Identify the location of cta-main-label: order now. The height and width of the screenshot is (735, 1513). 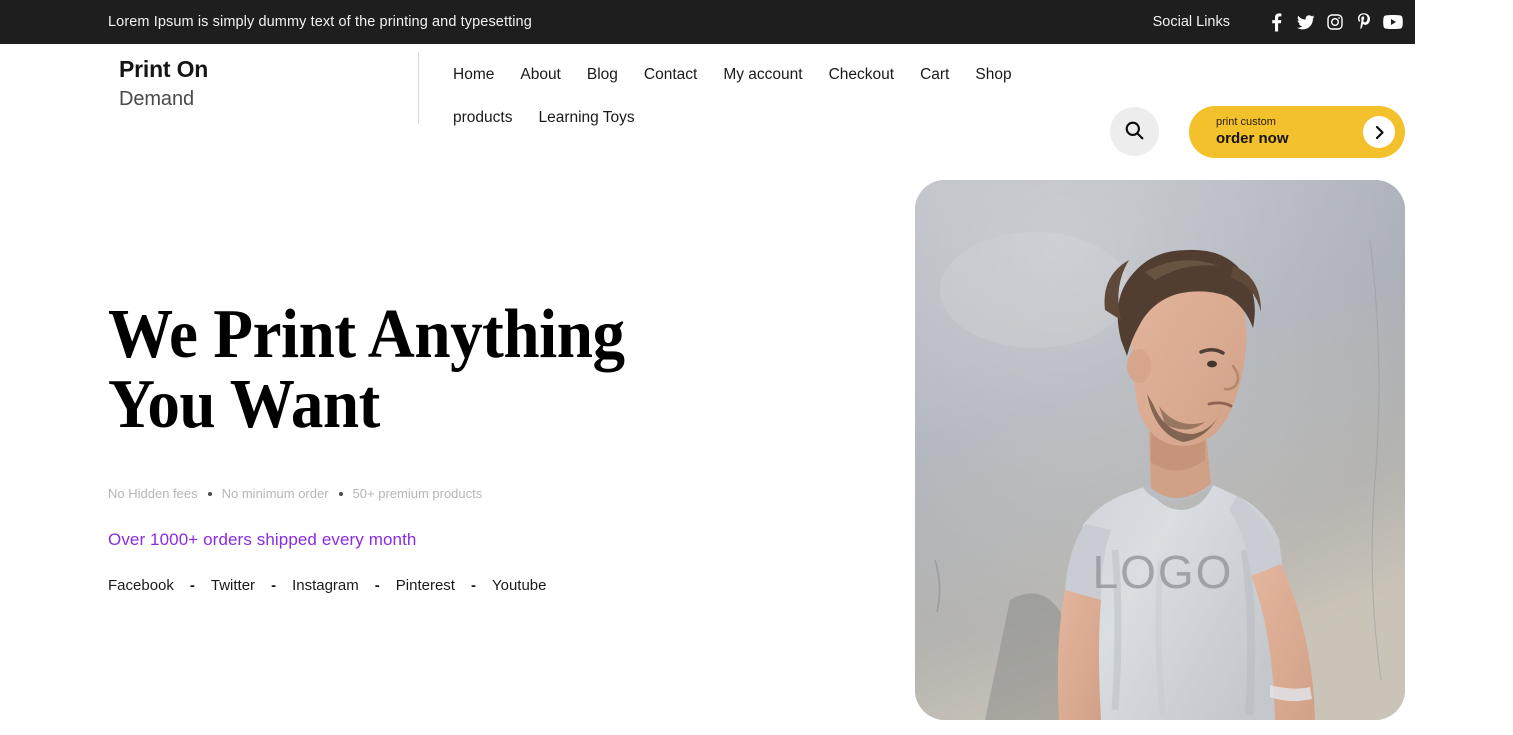
(1252, 139).